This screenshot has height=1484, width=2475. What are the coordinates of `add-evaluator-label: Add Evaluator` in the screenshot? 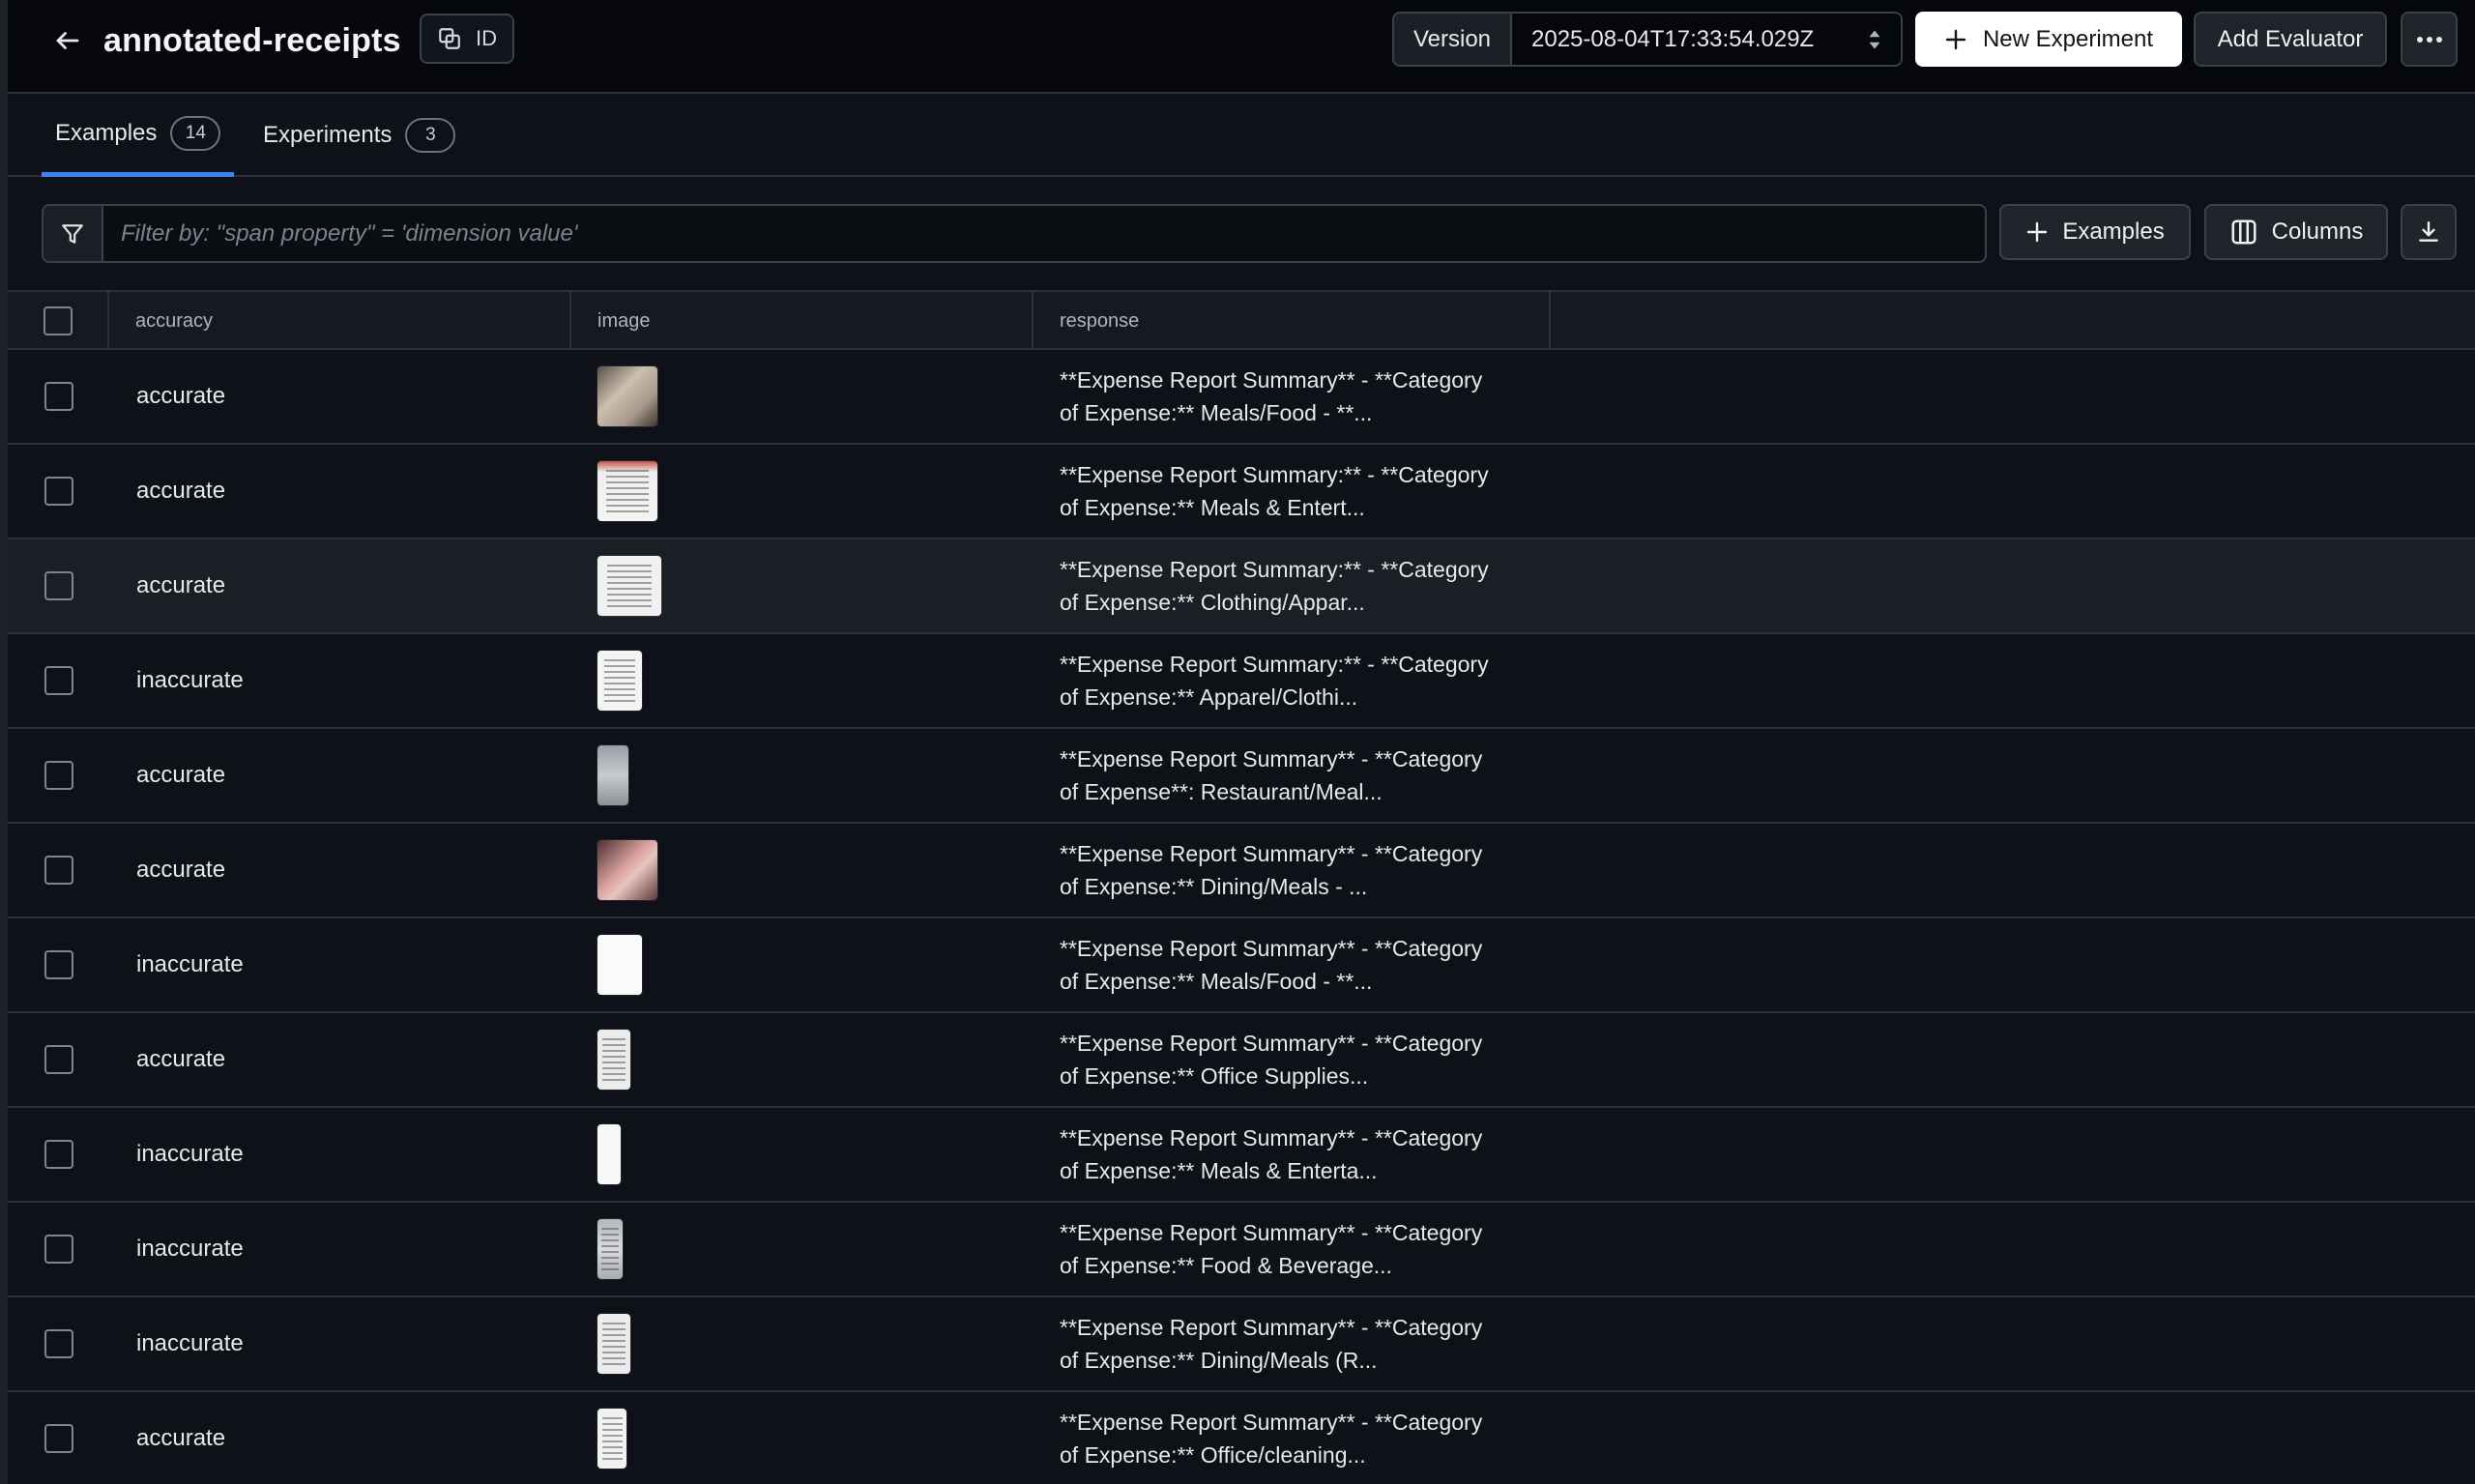 It's located at (2290, 39).